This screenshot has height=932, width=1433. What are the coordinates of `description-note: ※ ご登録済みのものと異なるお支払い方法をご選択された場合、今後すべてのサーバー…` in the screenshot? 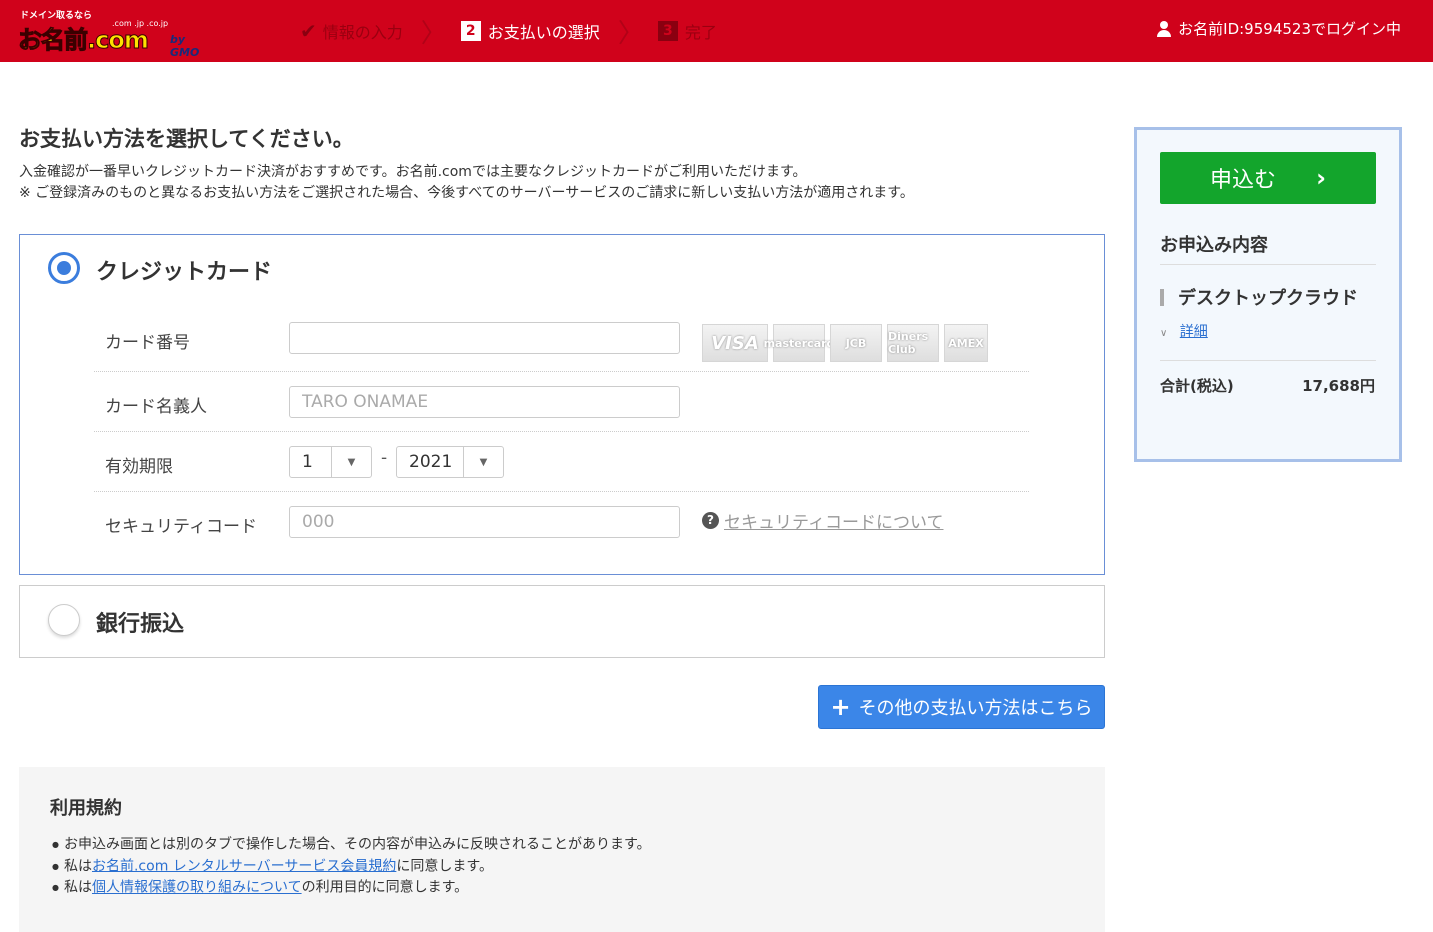 It's located at (466, 193).